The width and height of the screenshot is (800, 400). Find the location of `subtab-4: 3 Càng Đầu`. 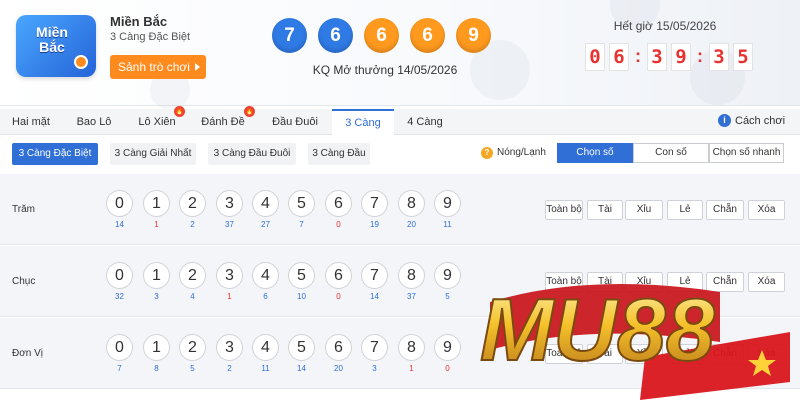

subtab-4: 3 Càng Đầu is located at coordinates (339, 154).